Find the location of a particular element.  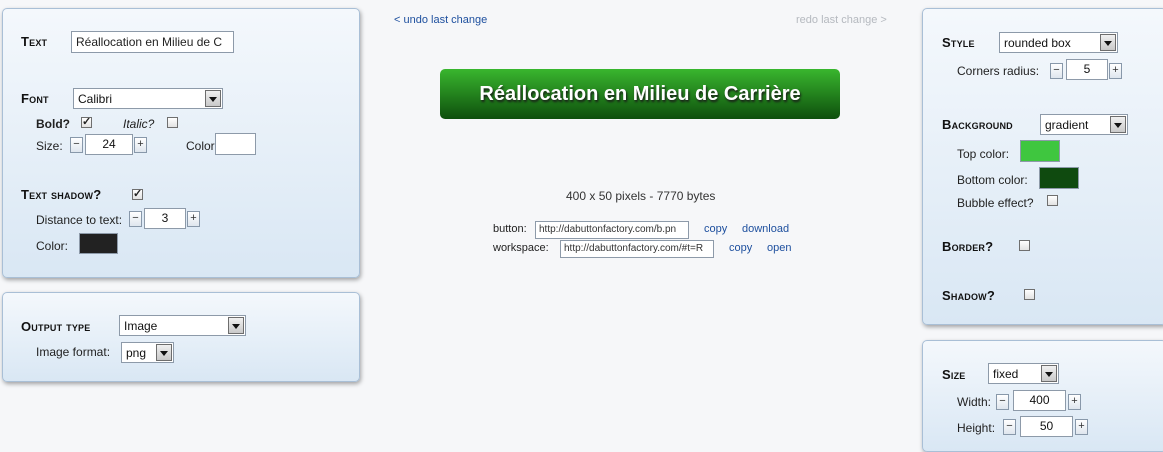

button-preview-text: Réallocation en Milieu de Carrière is located at coordinates (640, 93).